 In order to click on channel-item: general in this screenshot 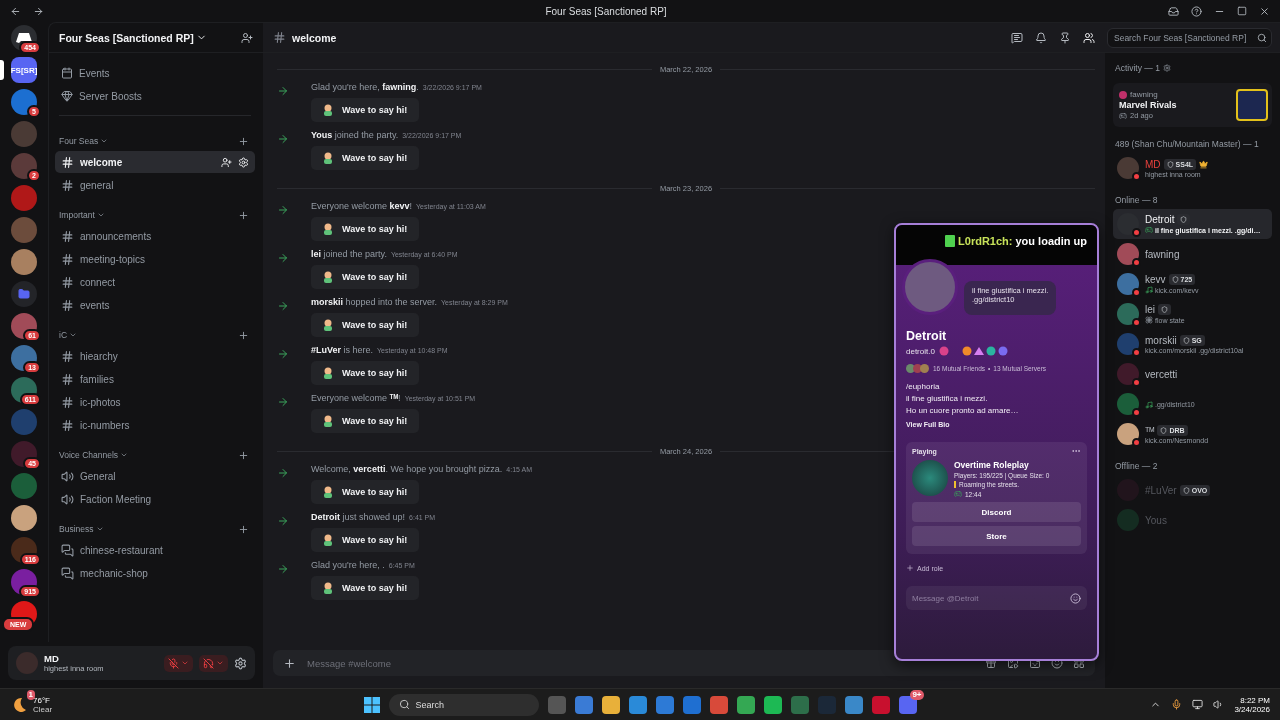, I will do `click(155, 185)`.